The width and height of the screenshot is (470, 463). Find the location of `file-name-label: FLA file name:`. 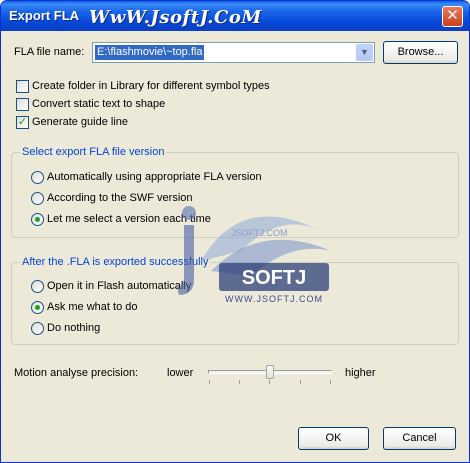

file-name-label: FLA file name: is located at coordinates (49, 52).